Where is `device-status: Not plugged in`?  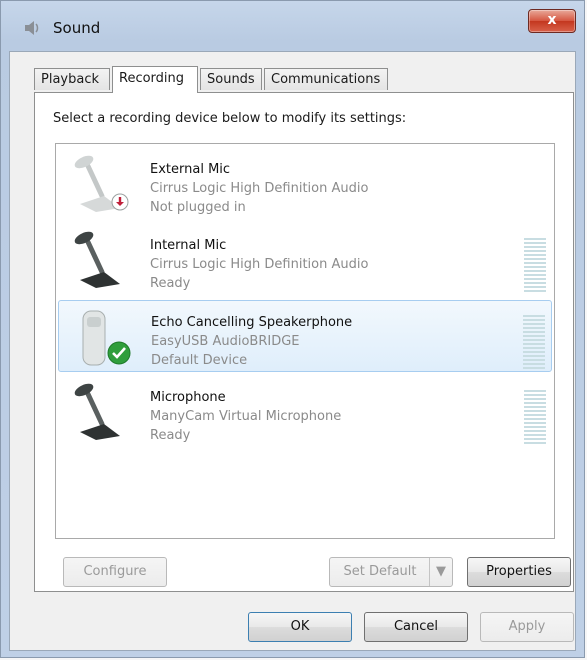
device-status: Not plugged in is located at coordinates (198, 207).